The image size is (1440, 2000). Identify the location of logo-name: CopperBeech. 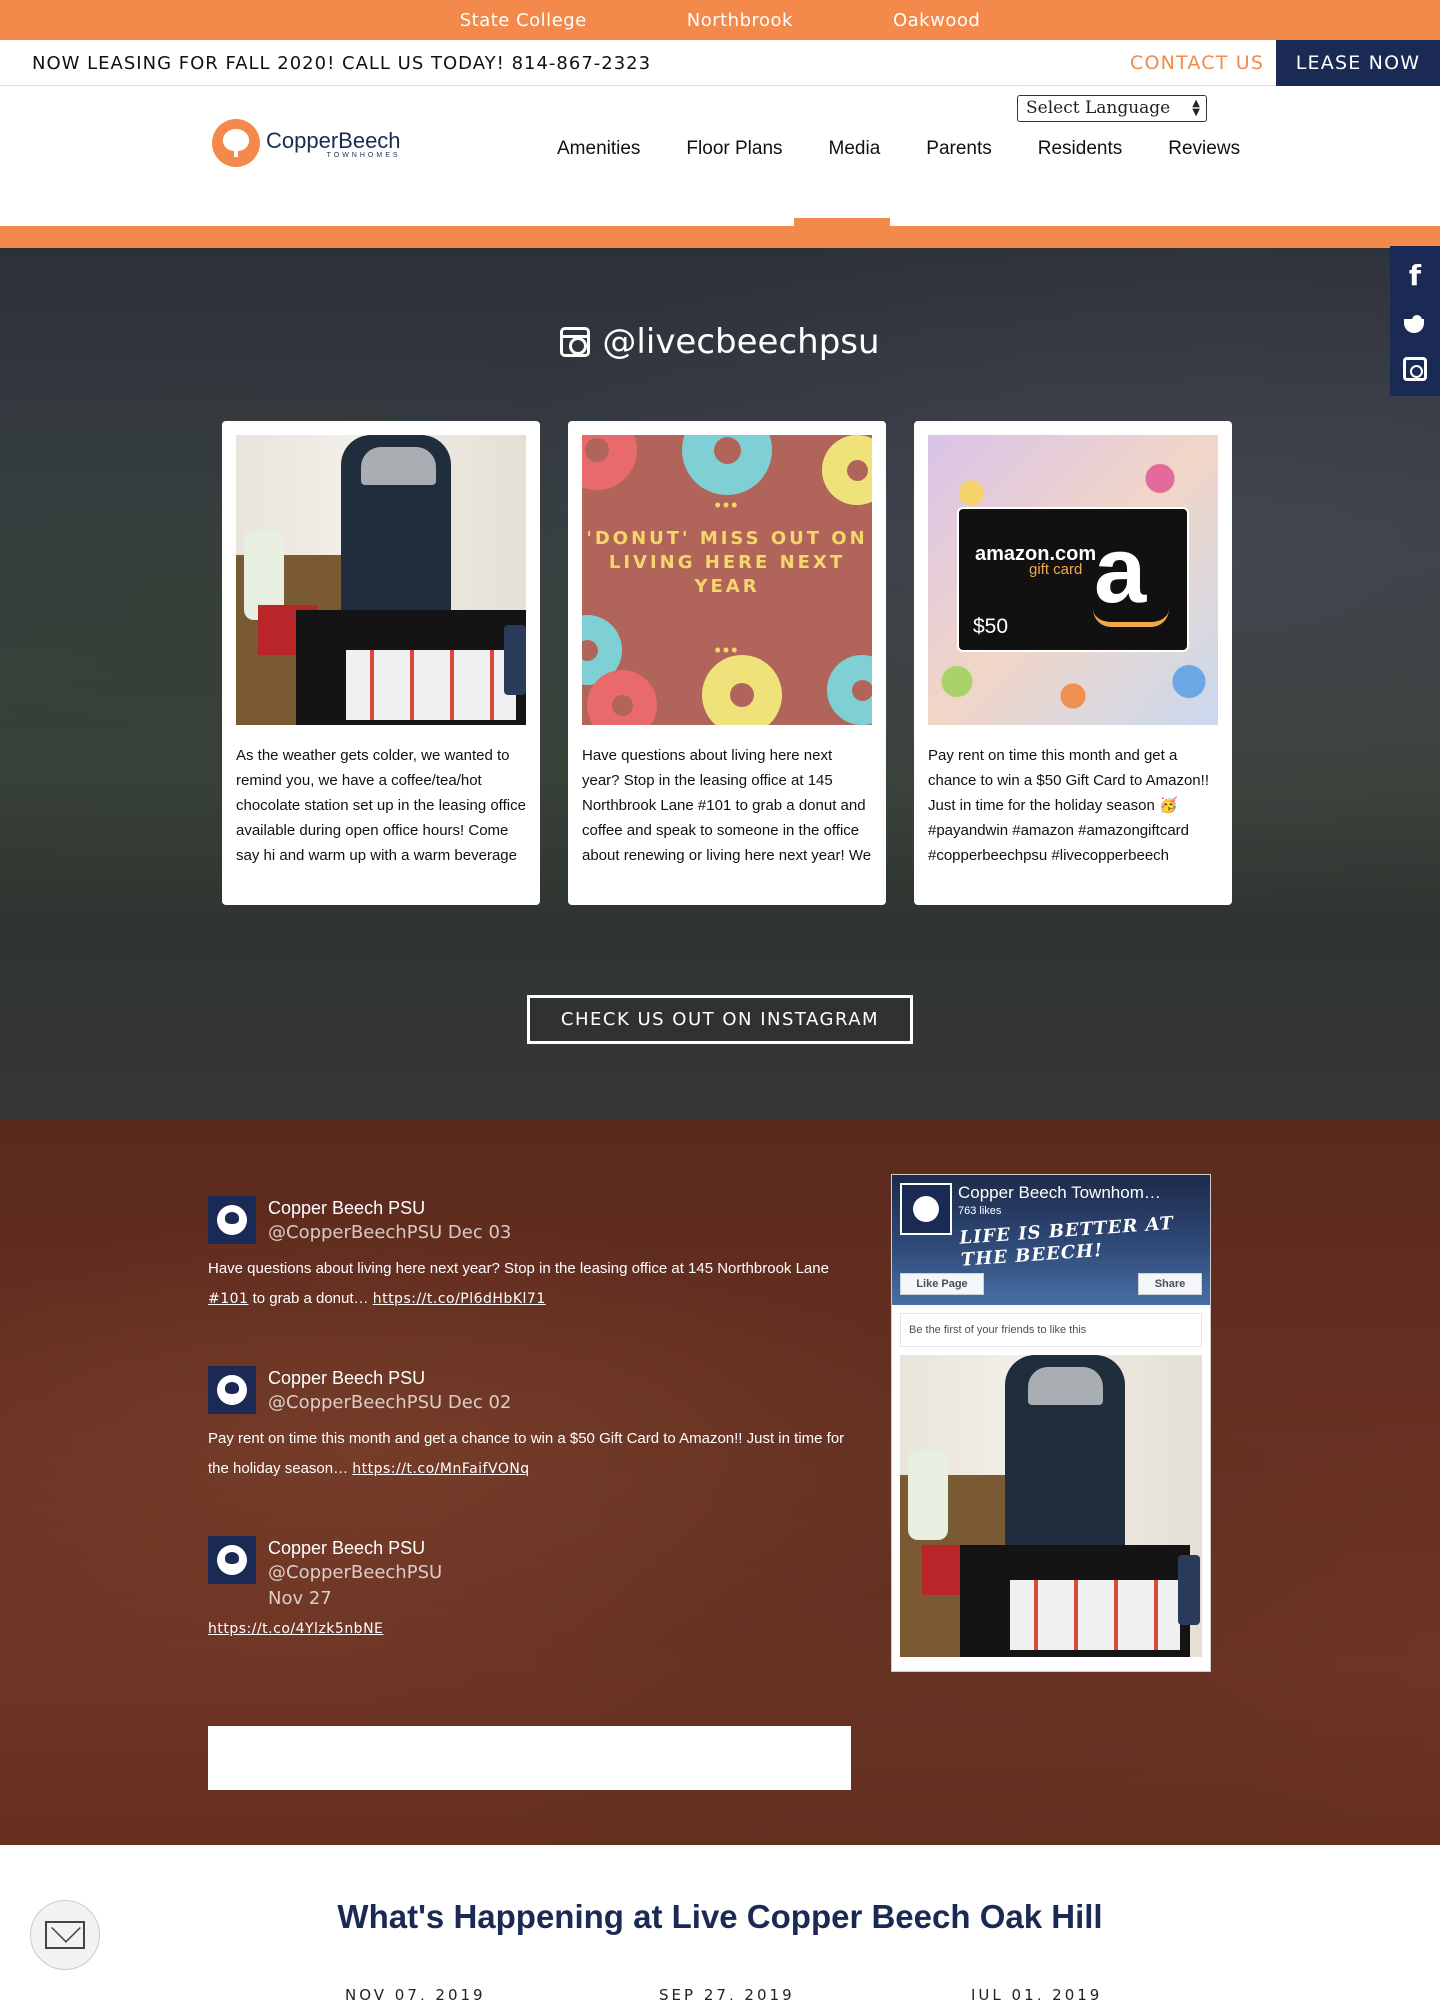
(333, 140).